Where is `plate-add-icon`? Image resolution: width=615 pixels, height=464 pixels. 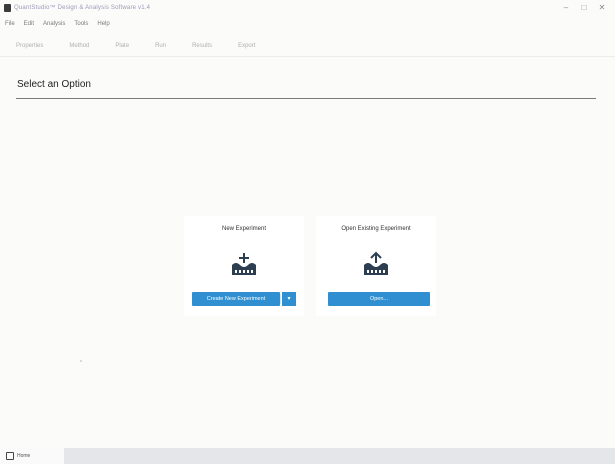
plate-add-icon is located at coordinates (244, 264).